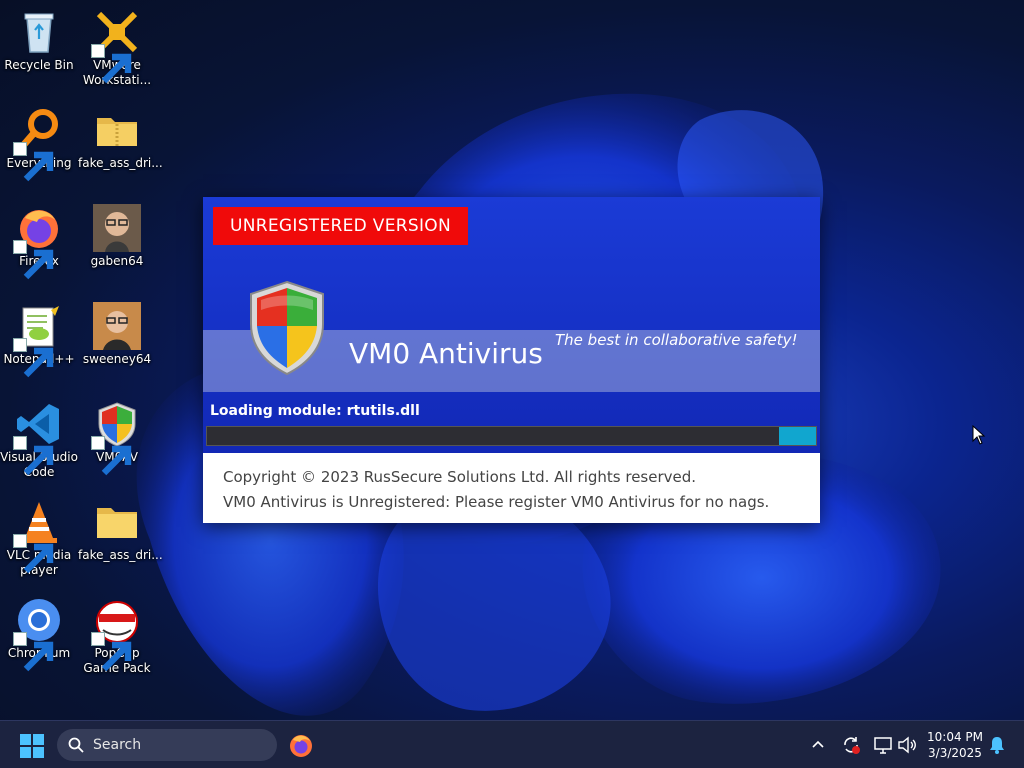 The image size is (1024, 768). What do you see at coordinates (167, 745) in the screenshot?
I see `taskbar-search-box: Search` at bounding box center [167, 745].